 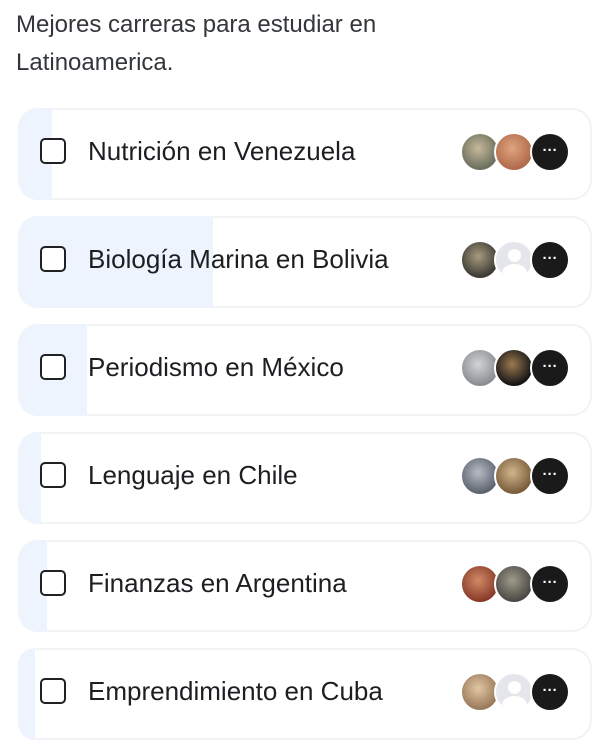 What do you see at coordinates (217, 583) in the screenshot?
I see `poll-option-label: Finanzas en Argentina` at bounding box center [217, 583].